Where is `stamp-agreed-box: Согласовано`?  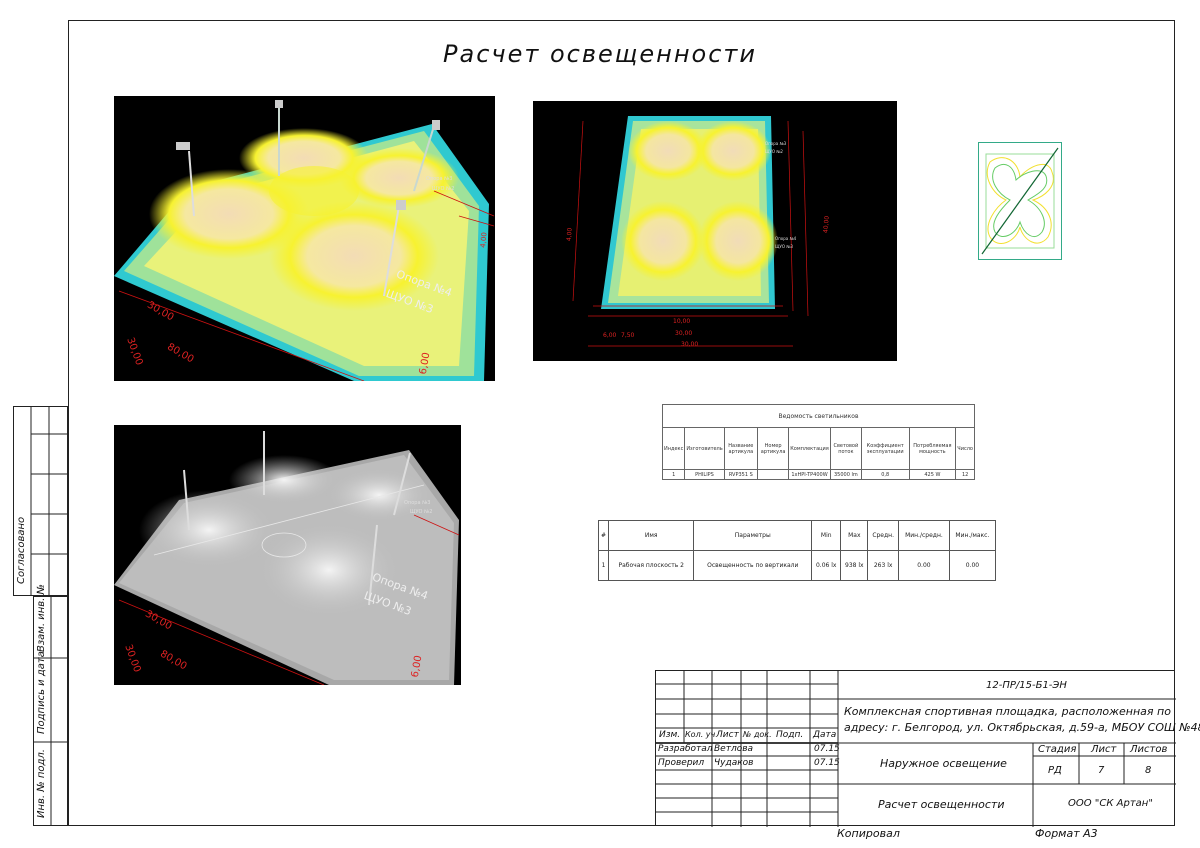
stamp-agreed-box: Согласовано is located at coordinates (40, 501).